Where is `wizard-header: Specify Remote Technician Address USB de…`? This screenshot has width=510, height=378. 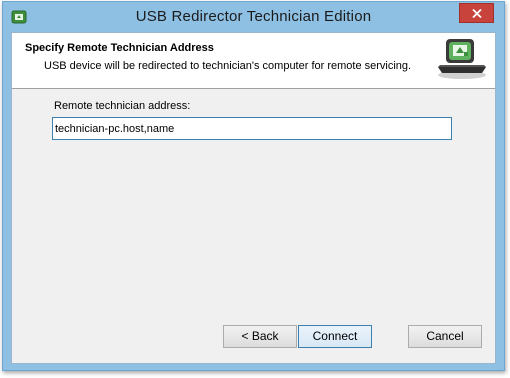
wizard-header: Specify Remote Technician Address USB de… is located at coordinates (253, 61).